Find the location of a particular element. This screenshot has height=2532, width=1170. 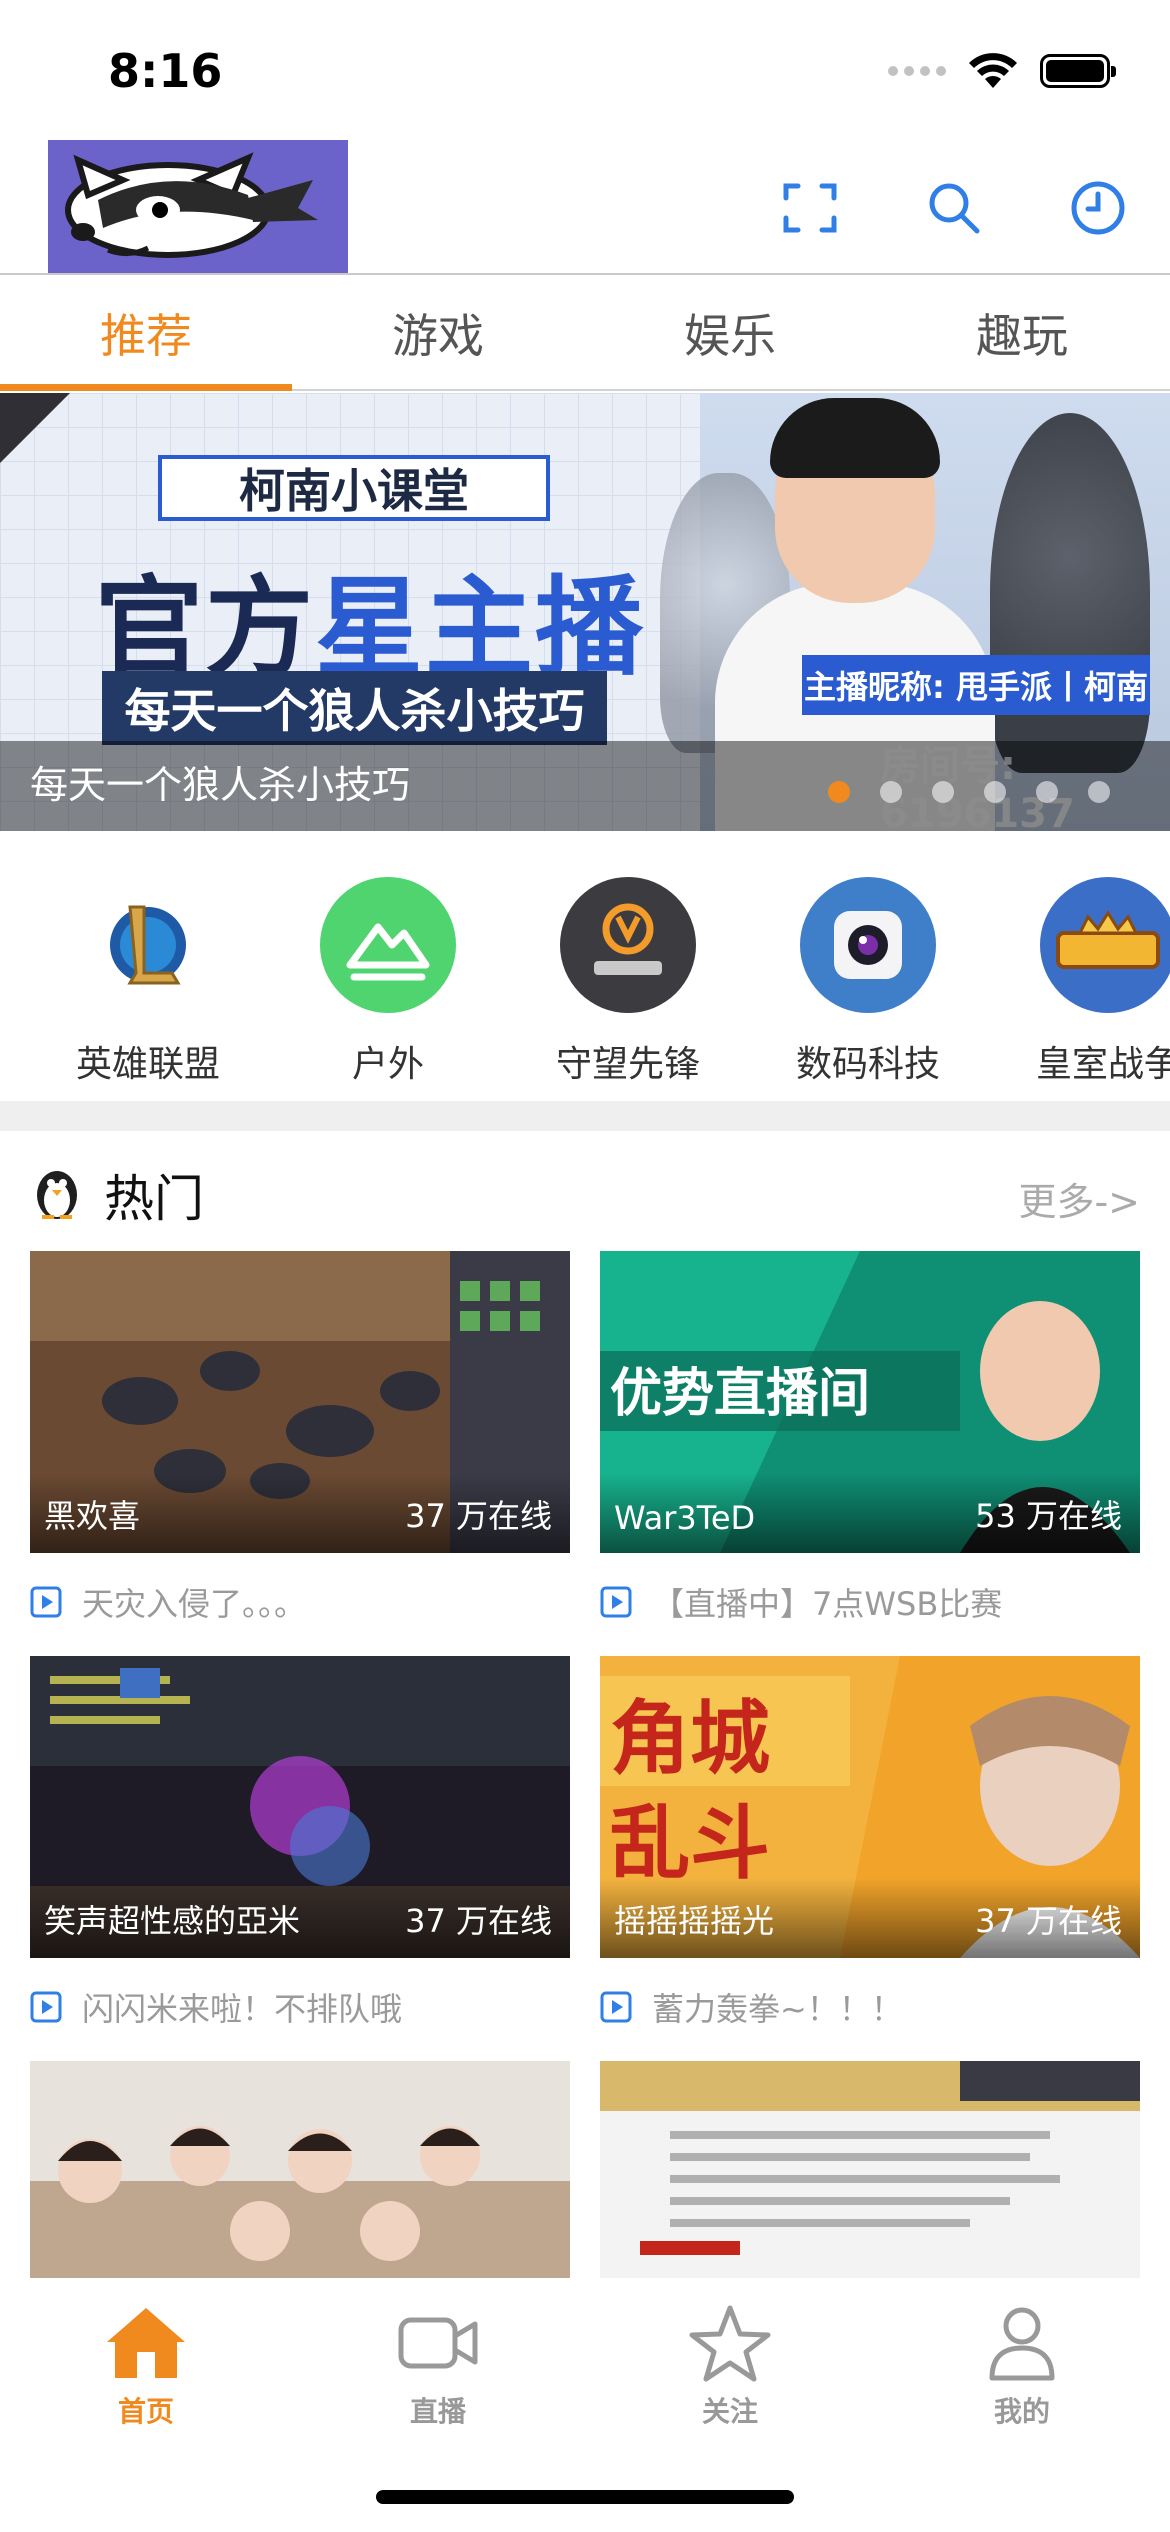

banner-wolf-art is located at coordinates (1070, 593).